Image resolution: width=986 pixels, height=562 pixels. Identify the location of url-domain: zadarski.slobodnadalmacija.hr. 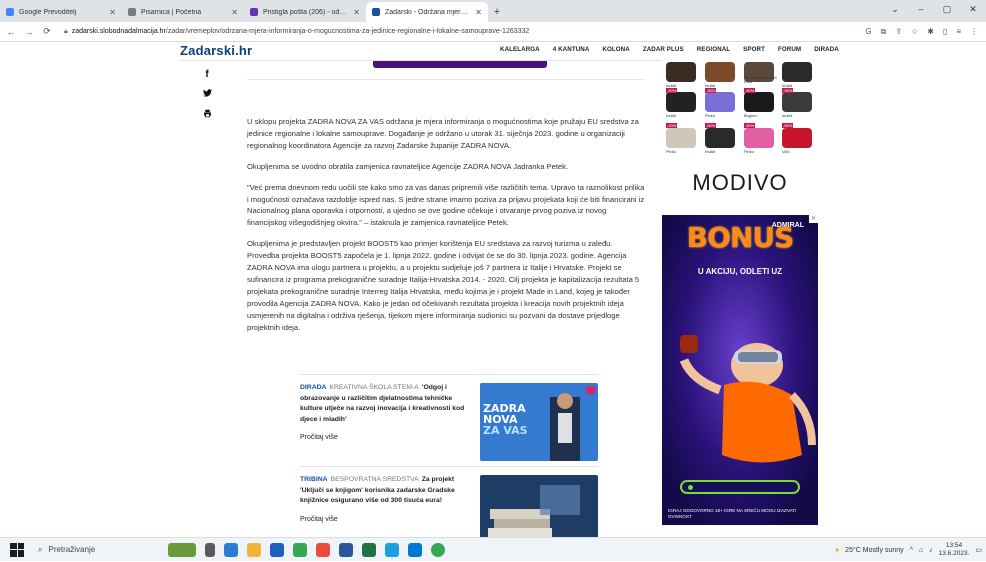
(118, 31).